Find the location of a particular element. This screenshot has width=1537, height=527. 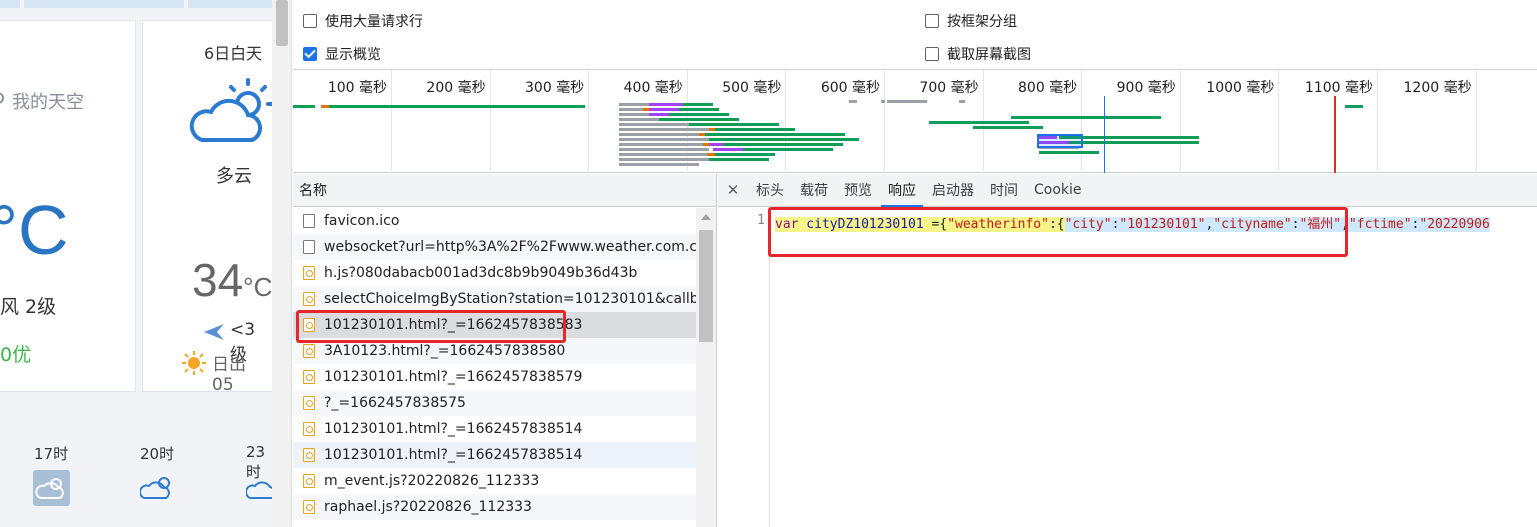

code-token: ={ is located at coordinates (939, 224).